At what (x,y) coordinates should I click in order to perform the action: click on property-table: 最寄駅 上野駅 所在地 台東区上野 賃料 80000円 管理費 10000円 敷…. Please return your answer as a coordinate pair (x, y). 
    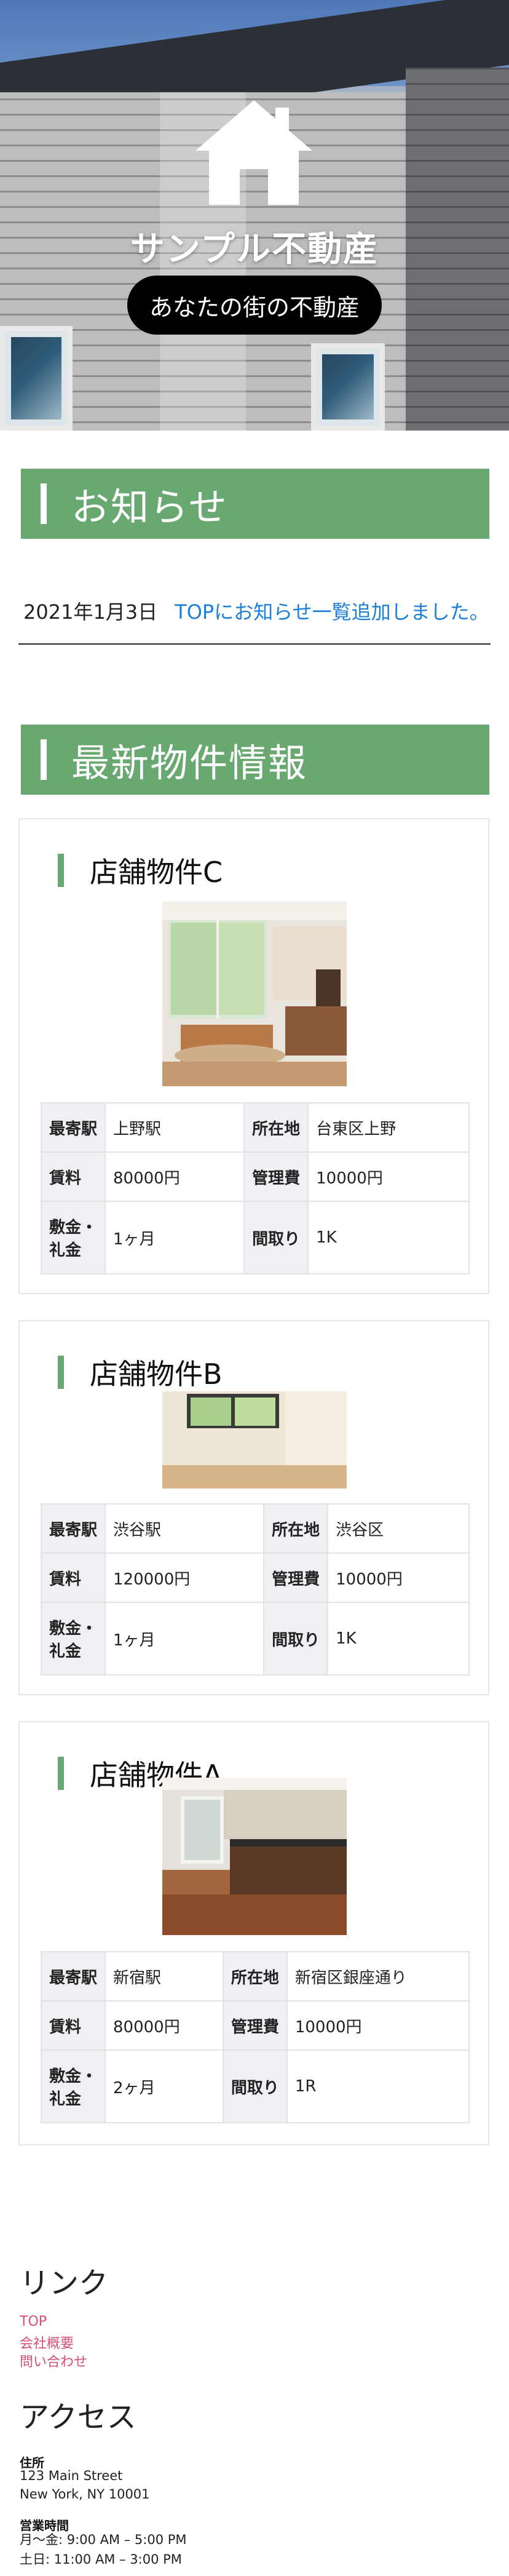
    Looking at the image, I should click on (255, 1188).